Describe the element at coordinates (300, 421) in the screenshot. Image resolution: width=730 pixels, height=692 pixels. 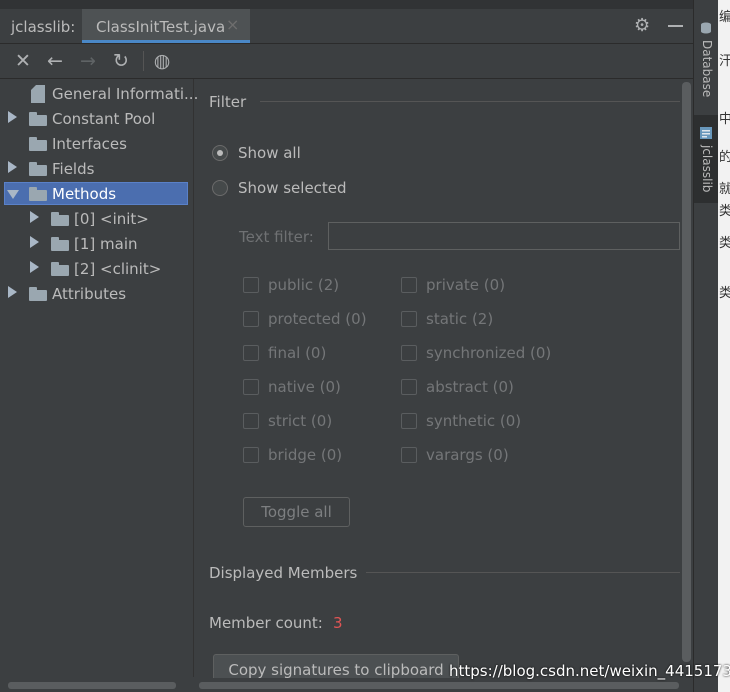
I see `modifier-checkbox-label: strict (0)` at that location.